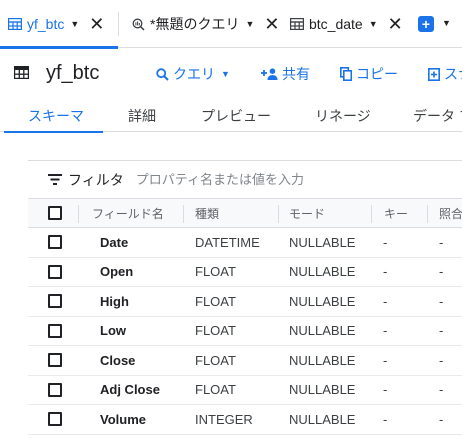  What do you see at coordinates (336, 24) in the screenshot?
I see `tab-label: btc_date` at bounding box center [336, 24].